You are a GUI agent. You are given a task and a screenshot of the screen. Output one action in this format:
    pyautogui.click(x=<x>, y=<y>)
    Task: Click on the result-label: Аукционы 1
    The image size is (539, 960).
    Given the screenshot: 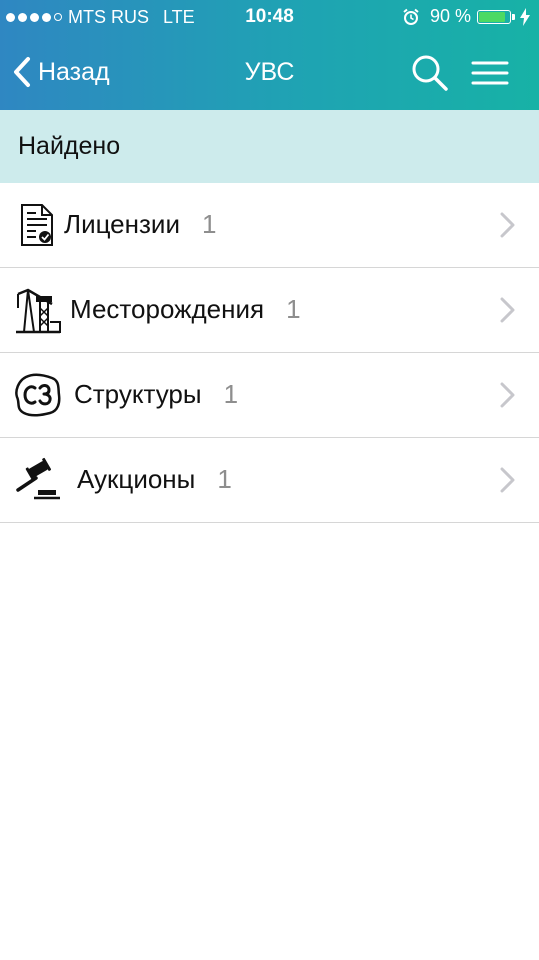 What is the action you would take?
    pyautogui.click(x=154, y=479)
    